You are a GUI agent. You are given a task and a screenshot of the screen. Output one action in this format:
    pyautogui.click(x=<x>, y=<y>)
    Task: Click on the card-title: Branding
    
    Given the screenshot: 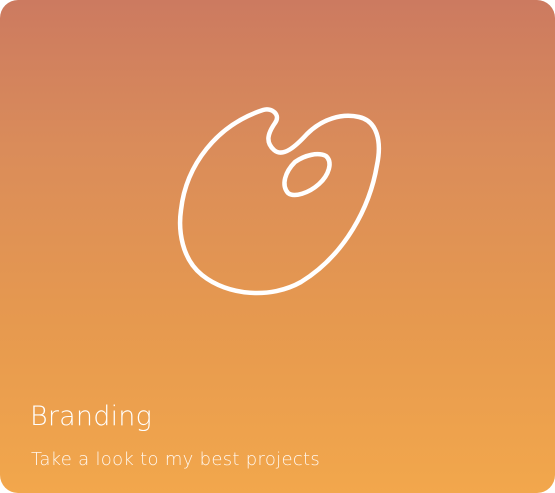 What is the action you would take?
    pyautogui.click(x=91, y=416)
    